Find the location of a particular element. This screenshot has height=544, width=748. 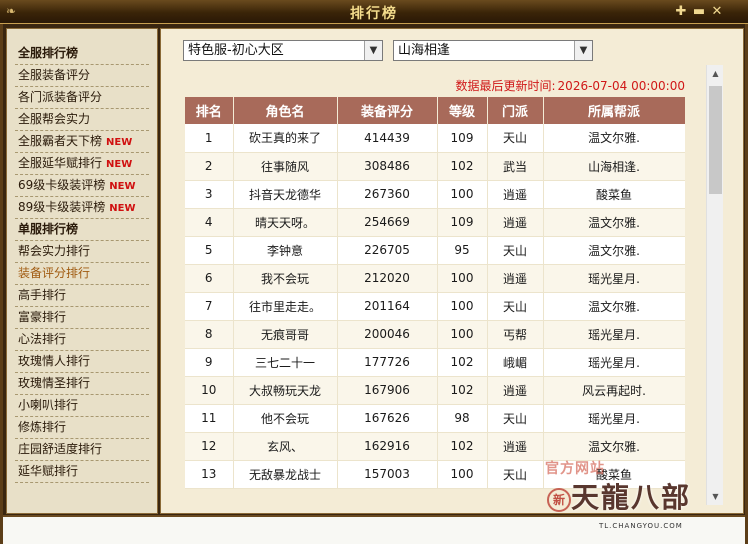

sidebar-item-label: 各门派装备评分 is located at coordinates (60, 97).